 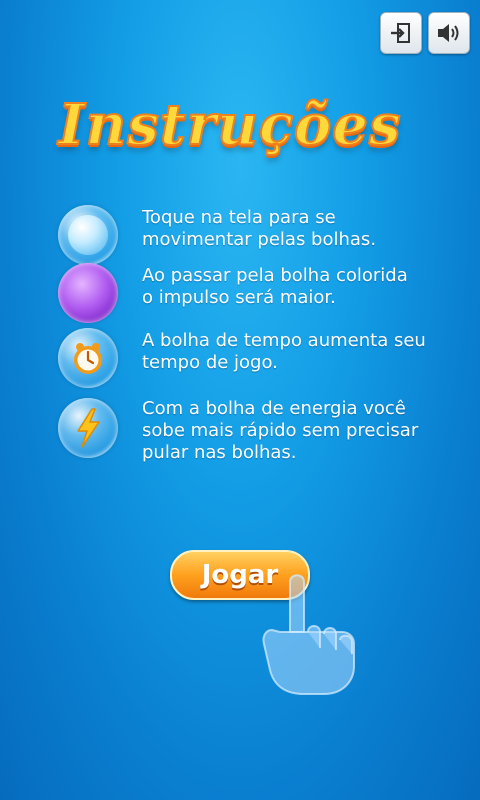 I want to click on instruction-line: movimentar pelas bolhas., so click(x=259, y=239).